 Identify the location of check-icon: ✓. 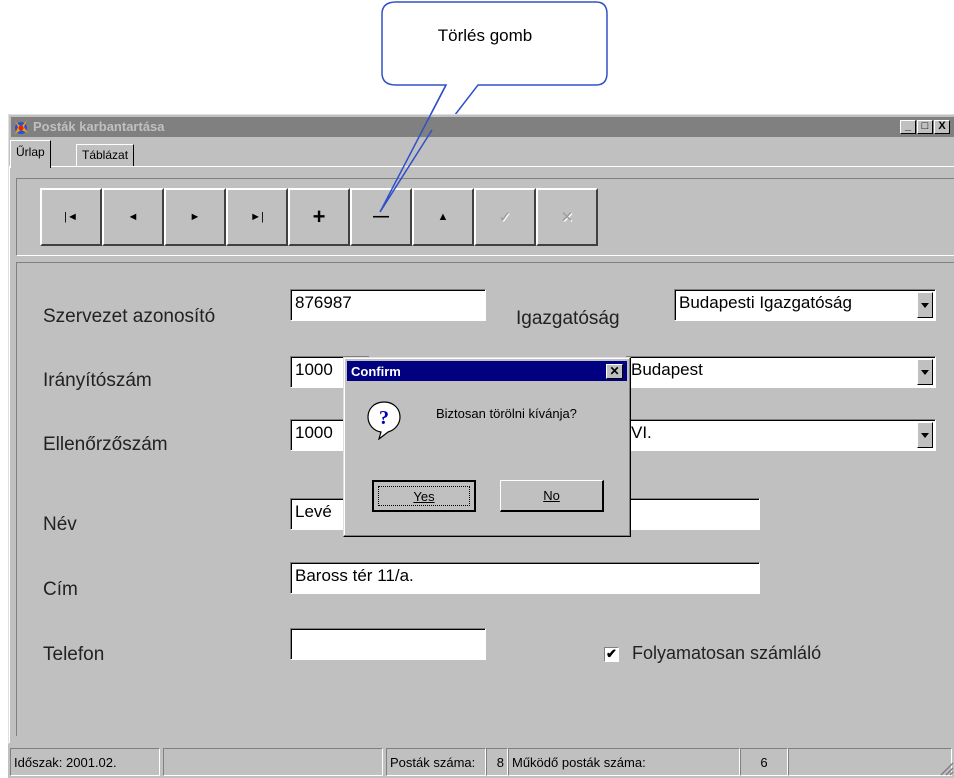
(505, 217).